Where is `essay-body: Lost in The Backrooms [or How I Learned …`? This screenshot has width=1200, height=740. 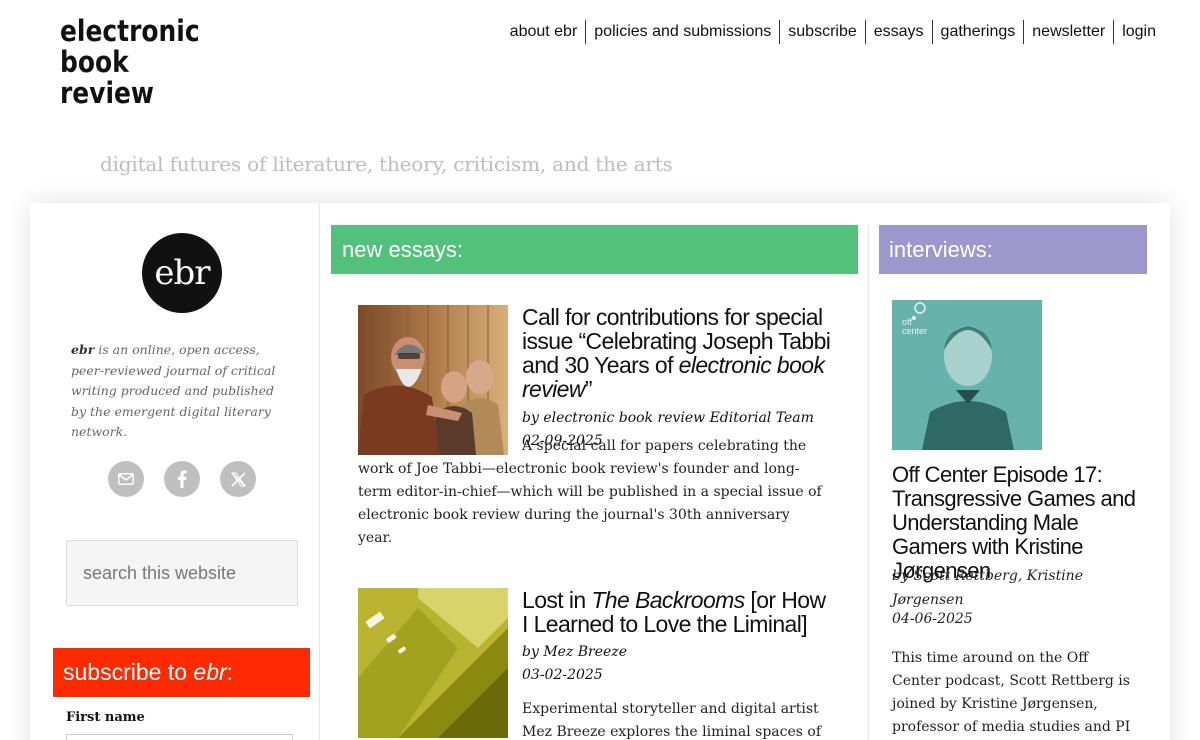 essay-body: Lost in The Backrooms [or How I Learned … is located at coordinates (677, 664).